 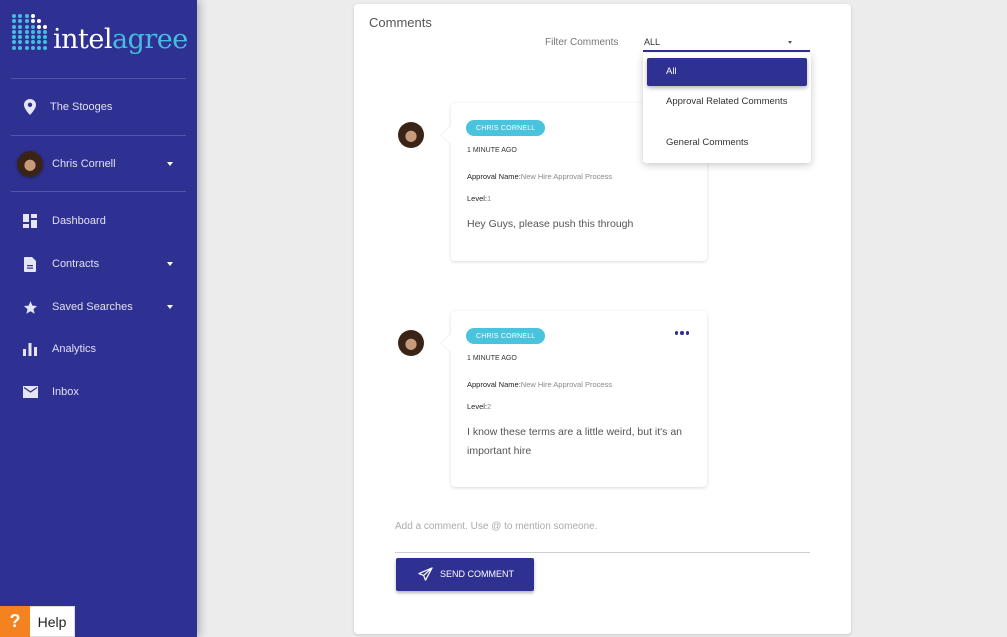 What do you see at coordinates (30, 392) in the screenshot?
I see `mail-icon` at bounding box center [30, 392].